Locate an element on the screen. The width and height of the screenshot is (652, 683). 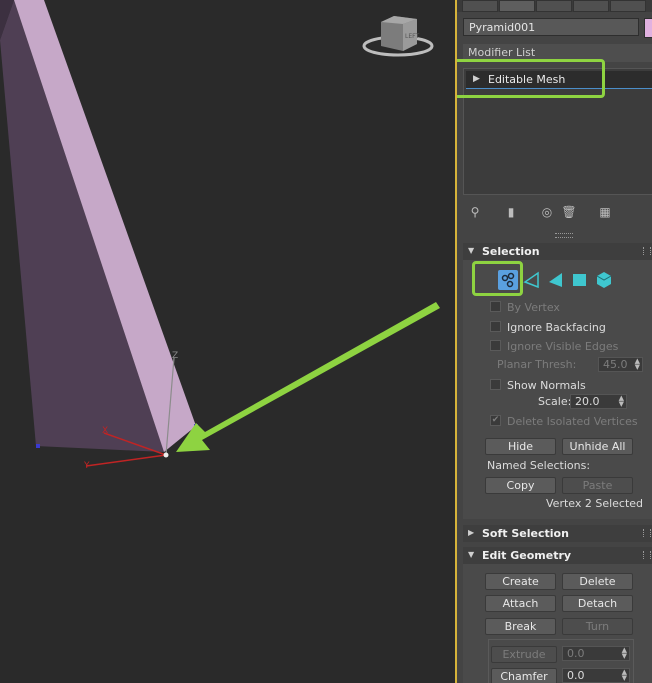
ignore-visible-edges-label: Ignore Visible Edges is located at coordinates (563, 346).